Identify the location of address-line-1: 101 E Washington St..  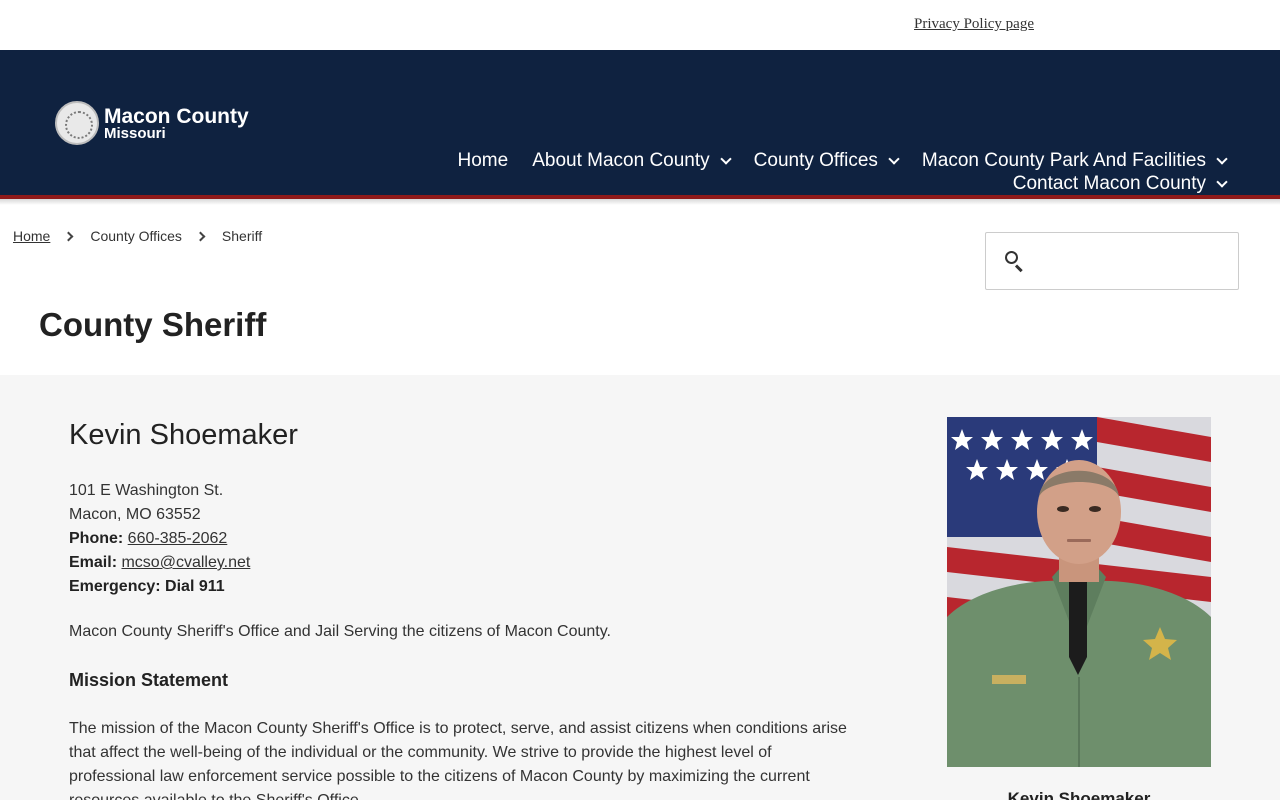
(146, 490).